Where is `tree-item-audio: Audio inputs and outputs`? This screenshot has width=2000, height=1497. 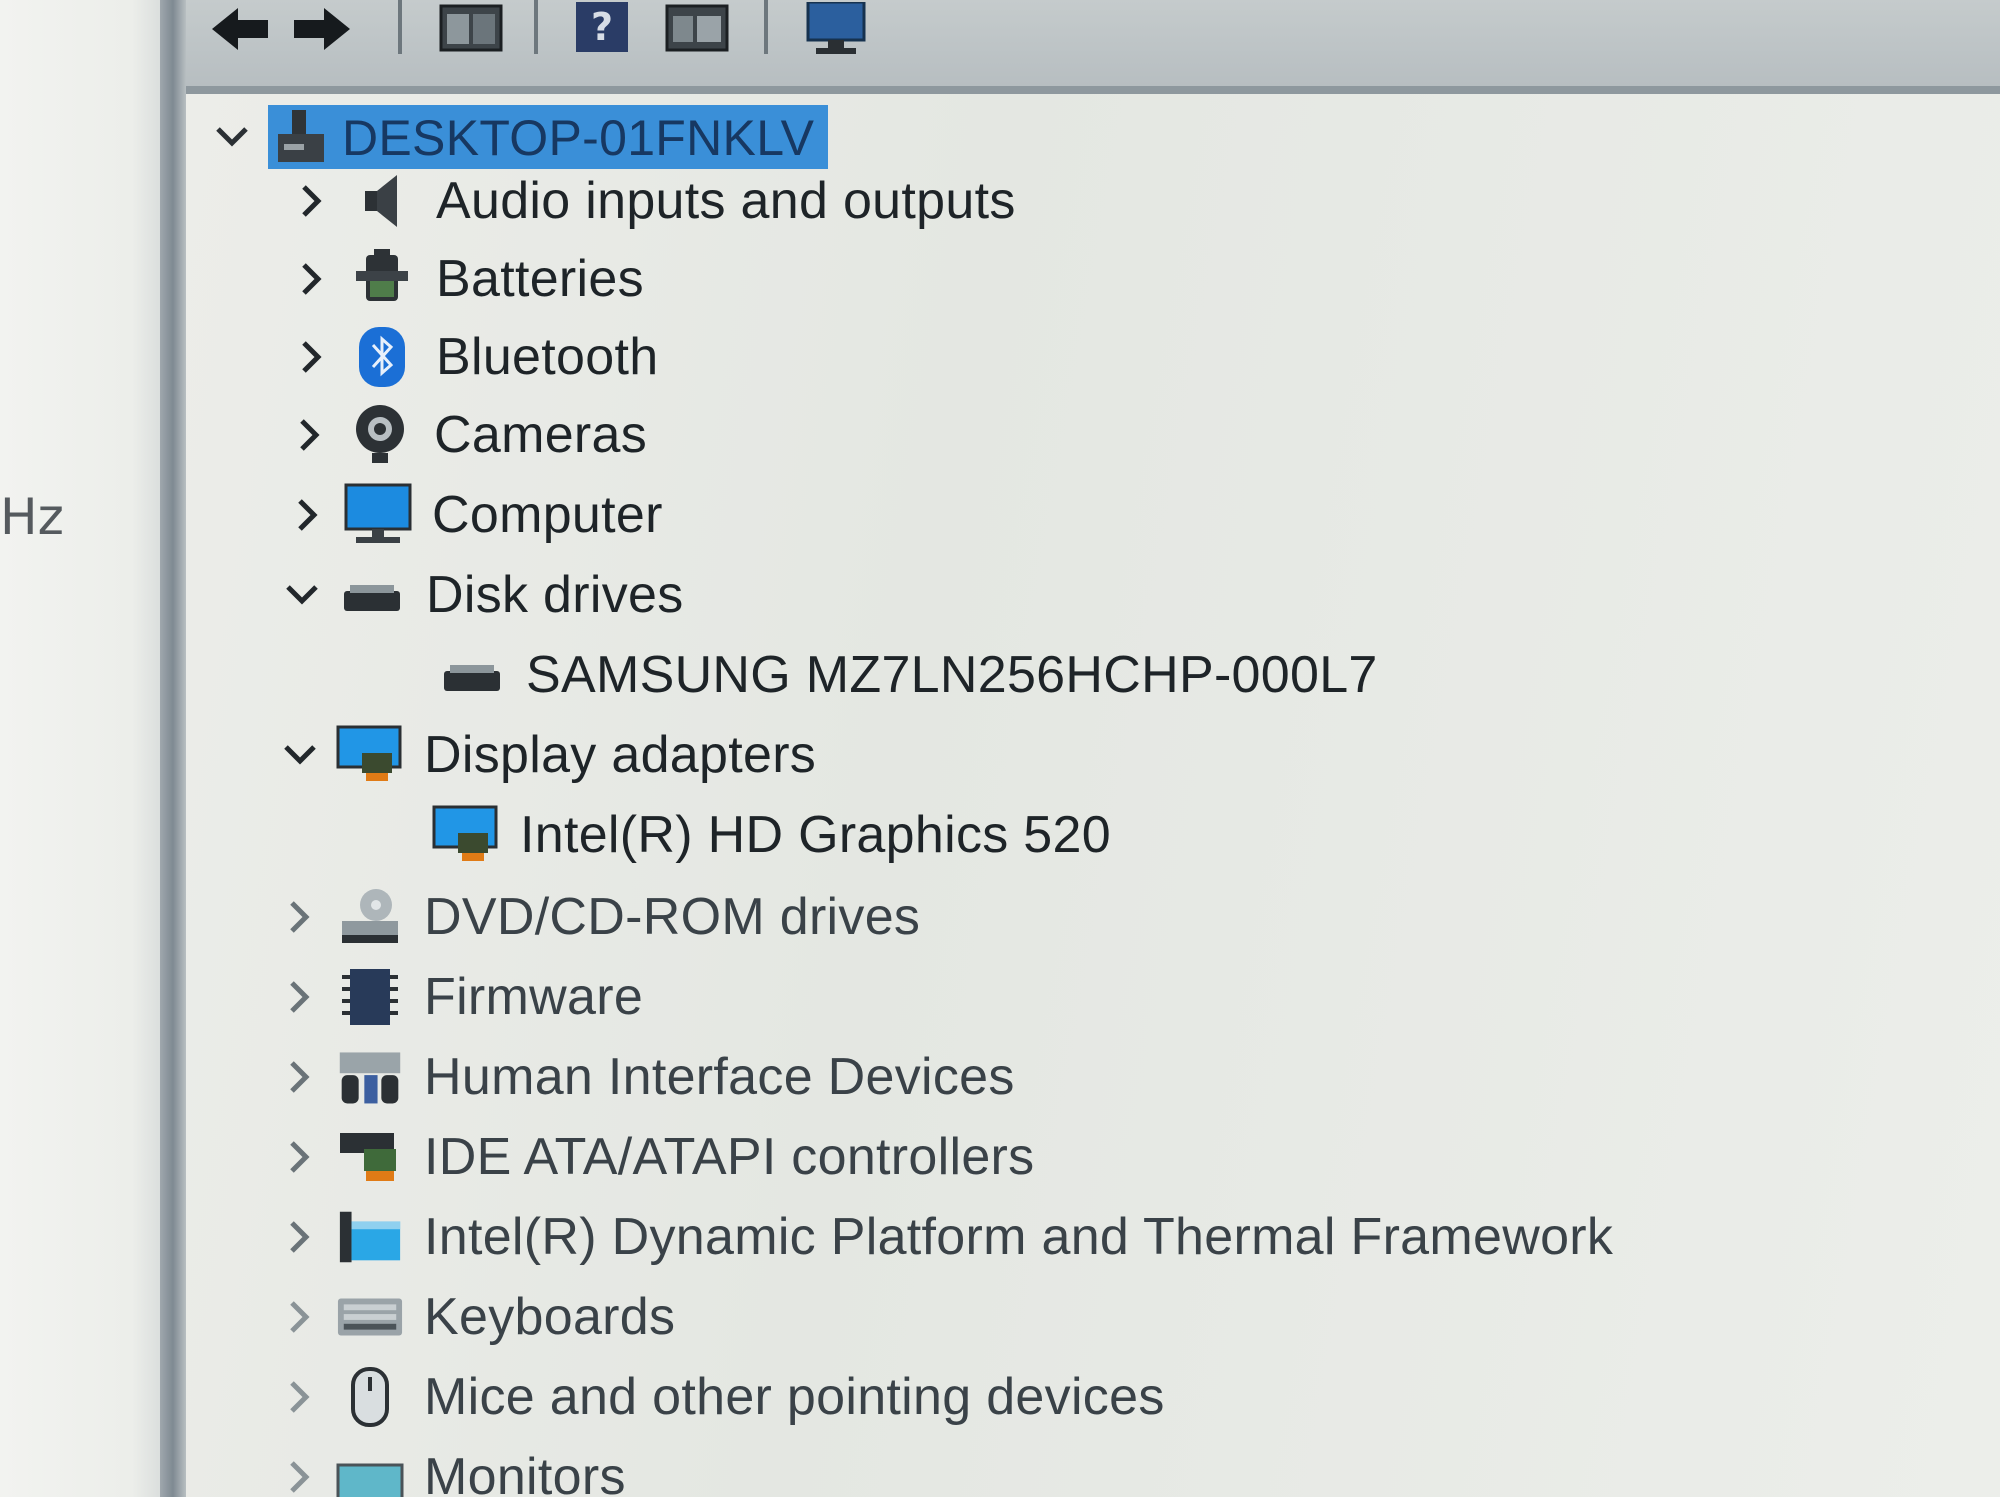 tree-item-audio: Audio inputs and outputs is located at coordinates (655, 201).